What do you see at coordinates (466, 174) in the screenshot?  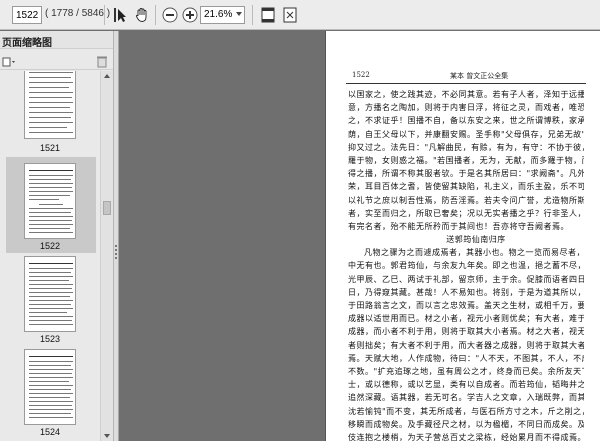 I see `text-line: 得之播，所谓不称其服者欤。于是名其所居曰："求阙斋"。凡外至之` at bounding box center [466, 174].